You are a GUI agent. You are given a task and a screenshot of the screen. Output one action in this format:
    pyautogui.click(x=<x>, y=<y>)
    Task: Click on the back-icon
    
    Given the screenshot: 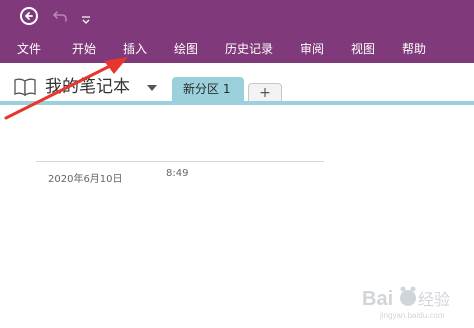 What is the action you would take?
    pyautogui.click(x=29, y=16)
    